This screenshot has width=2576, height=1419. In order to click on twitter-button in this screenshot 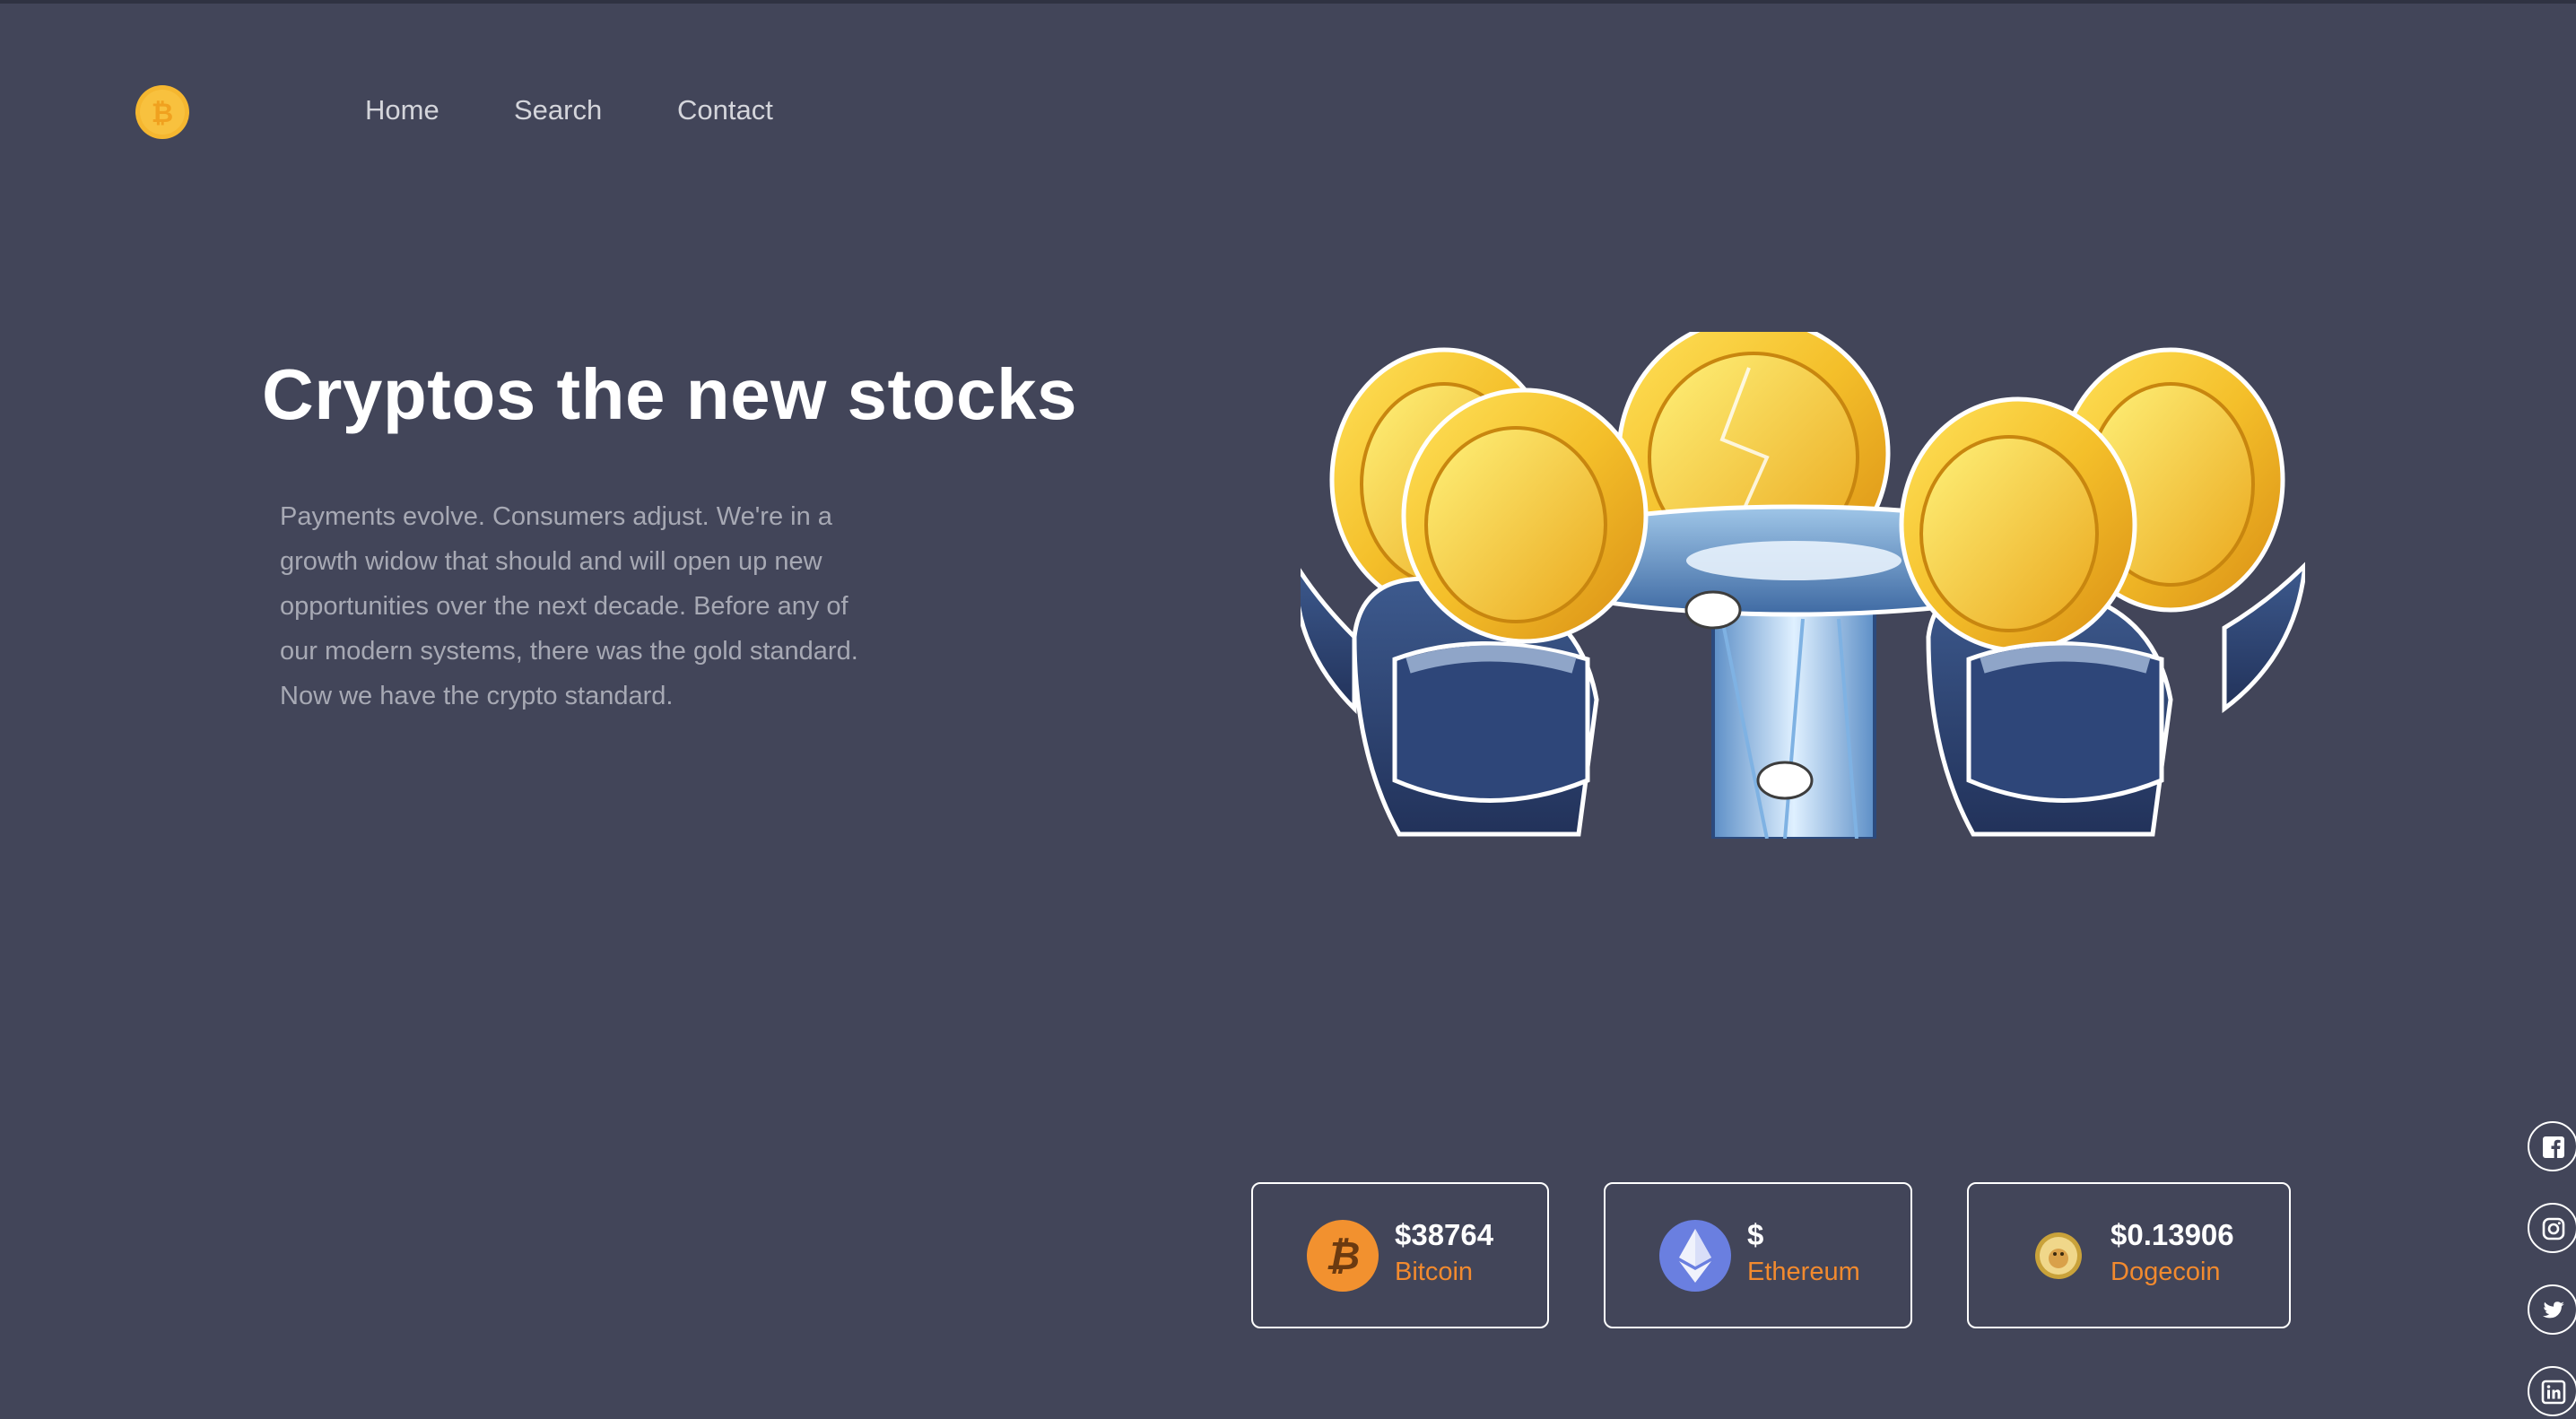, I will do `click(2552, 1309)`.